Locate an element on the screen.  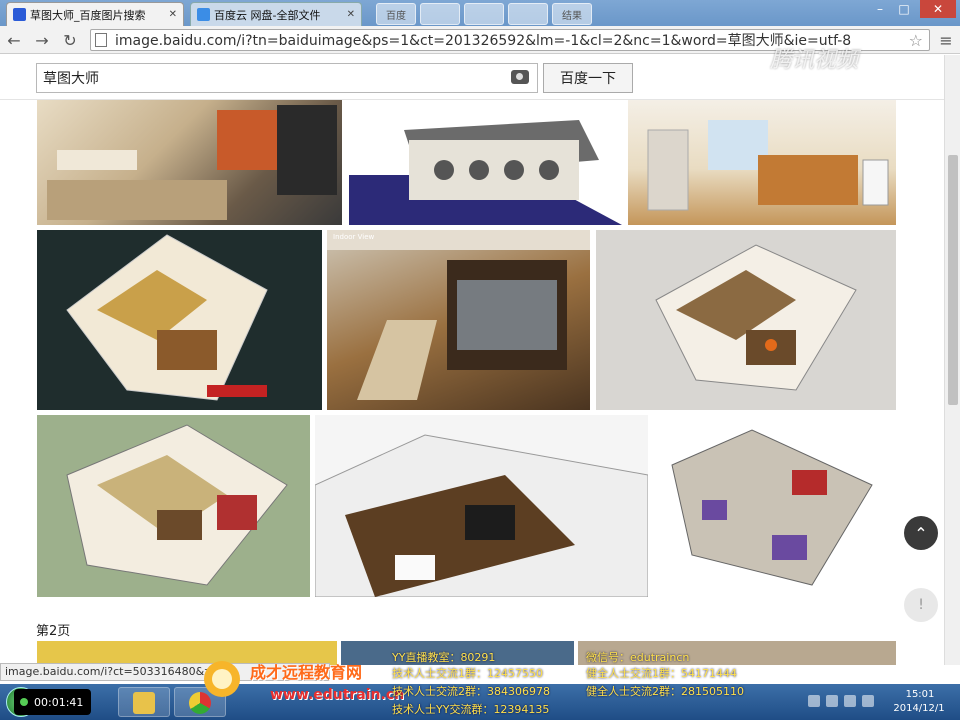
minimize-icon: – is located at coordinates (880, 9).